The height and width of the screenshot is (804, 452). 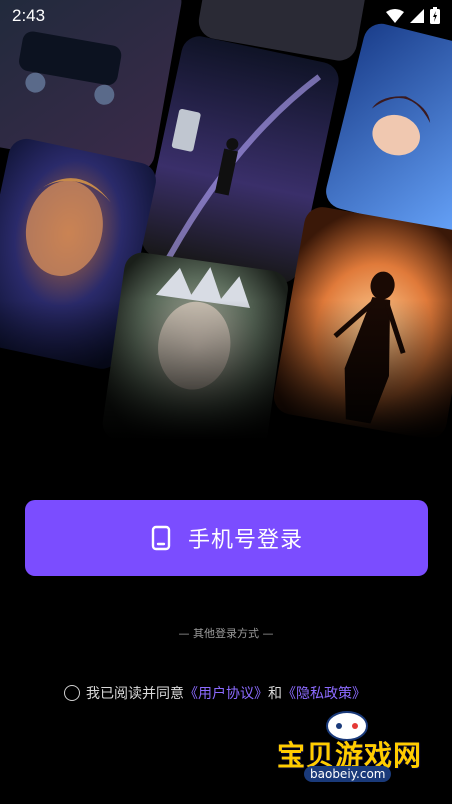 I want to click on wifi-icon, so click(x=395, y=15).